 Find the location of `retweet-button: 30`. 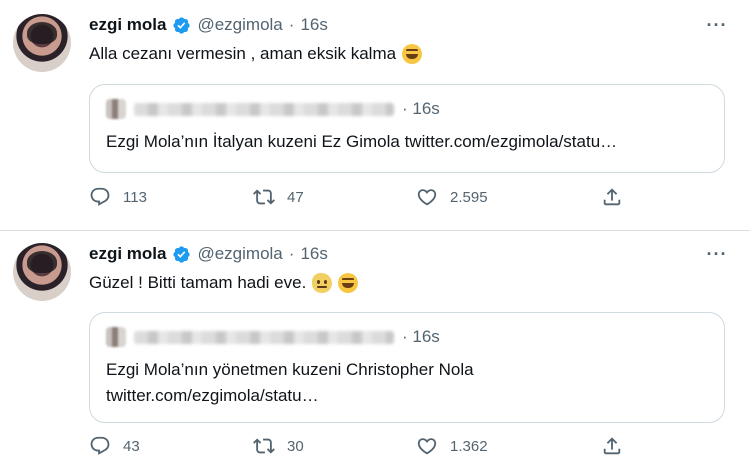

retweet-button: 30 is located at coordinates (278, 446).